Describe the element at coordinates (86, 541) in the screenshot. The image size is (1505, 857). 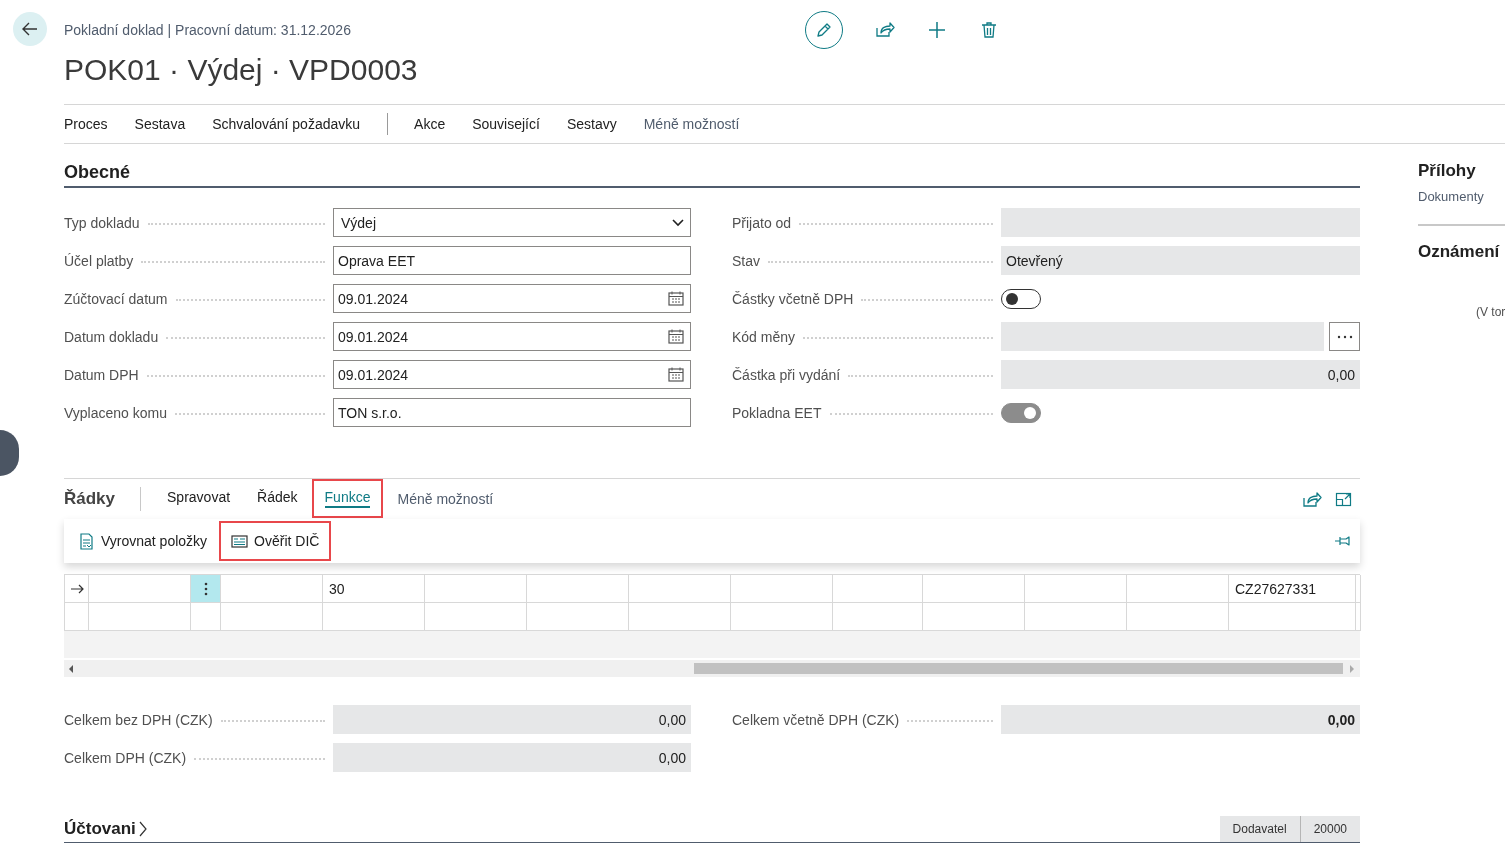
I see `document-icon` at that location.